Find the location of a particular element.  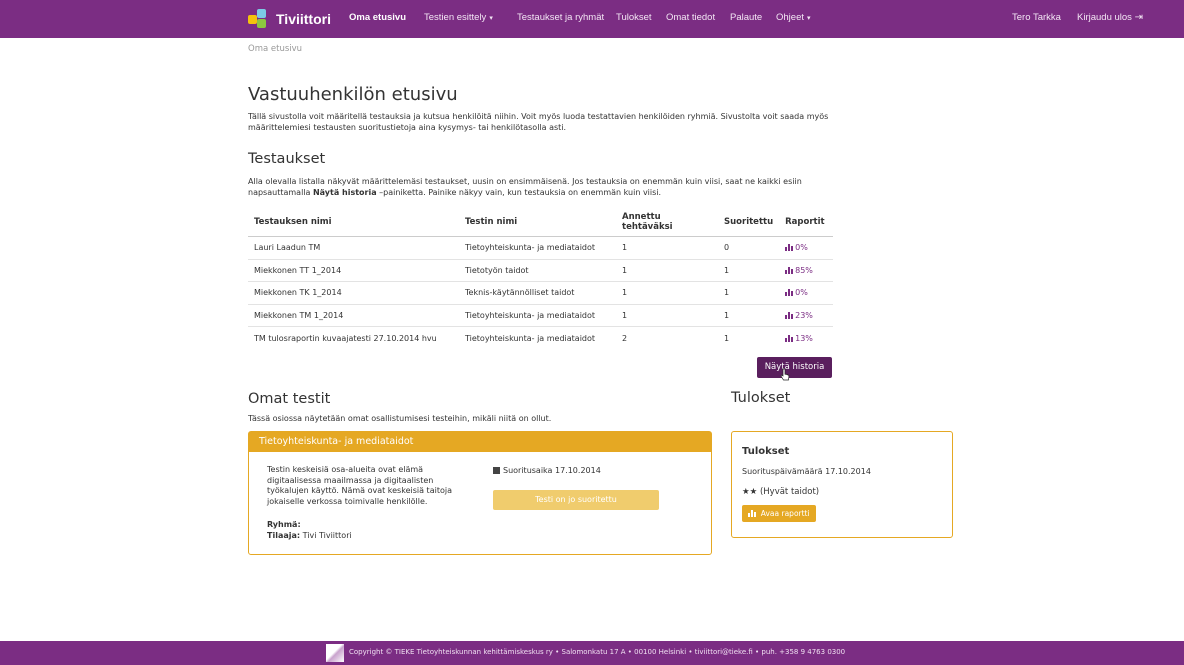

nav-ohjeet: Ohjeet ▾ is located at coordinates (793, 17).